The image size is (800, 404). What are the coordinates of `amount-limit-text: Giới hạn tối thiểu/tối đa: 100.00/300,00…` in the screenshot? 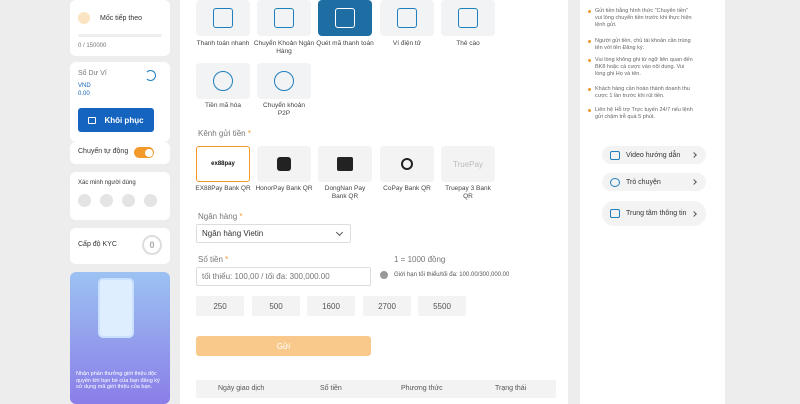 It's located at (452, 275).